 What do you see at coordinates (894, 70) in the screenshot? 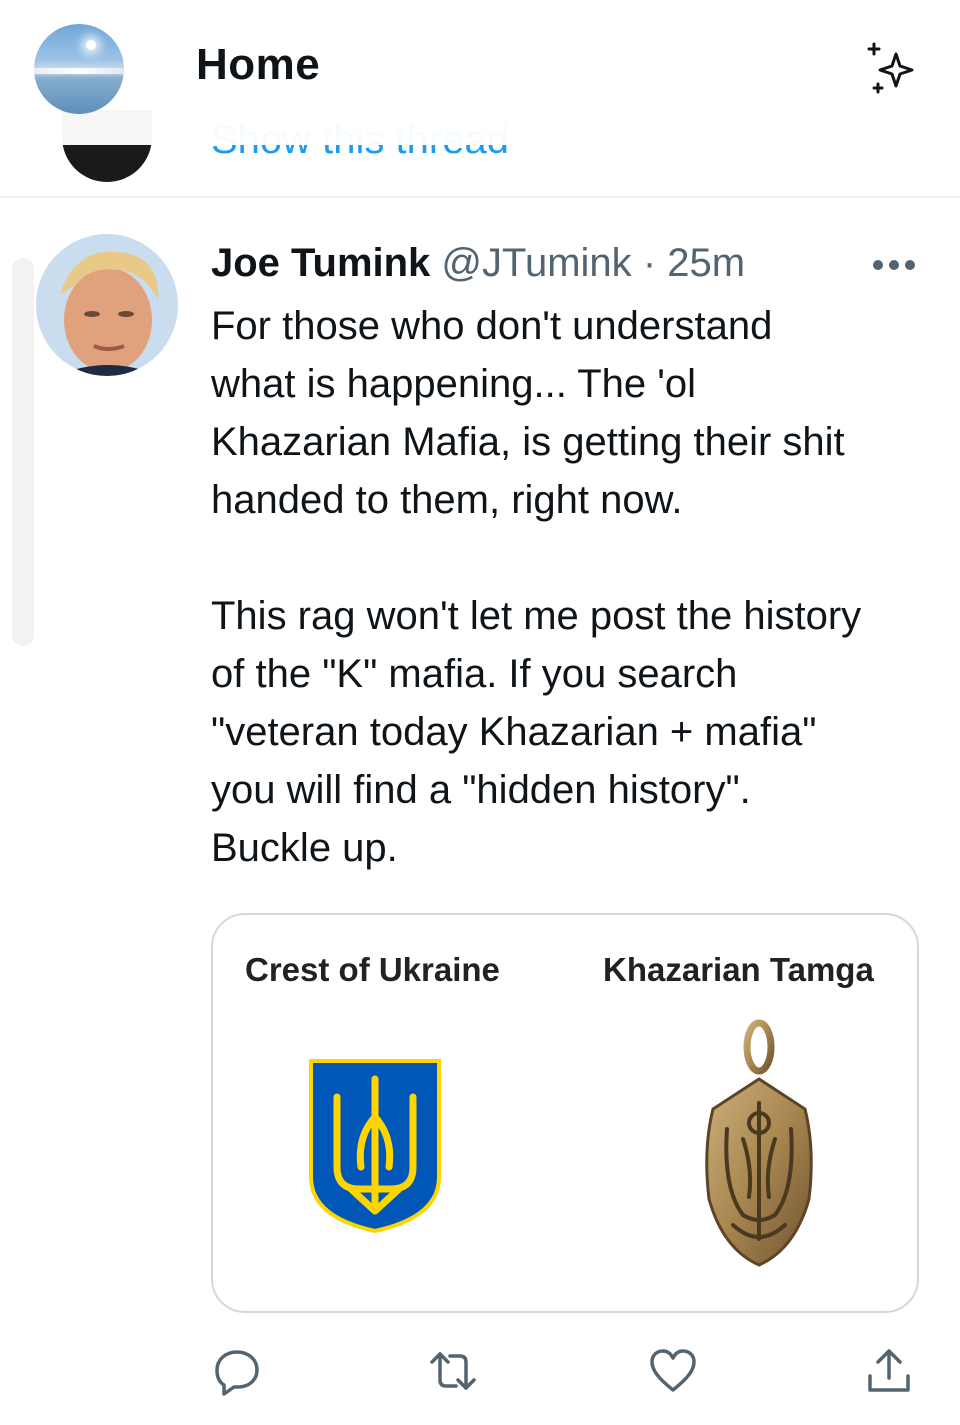
I see `sparkle-icon` at bounding box center [894, 70].